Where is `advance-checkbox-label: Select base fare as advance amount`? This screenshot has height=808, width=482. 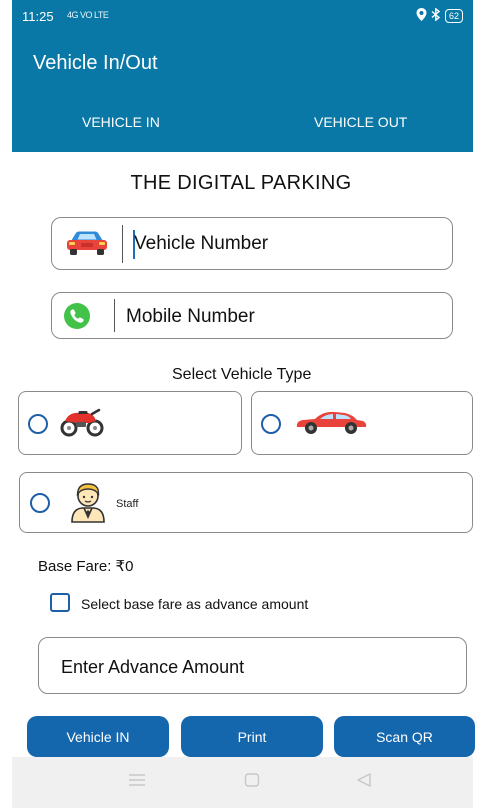 advance-checkbox-label: Select base fare as advance amount is located at coordinates (194, 604).